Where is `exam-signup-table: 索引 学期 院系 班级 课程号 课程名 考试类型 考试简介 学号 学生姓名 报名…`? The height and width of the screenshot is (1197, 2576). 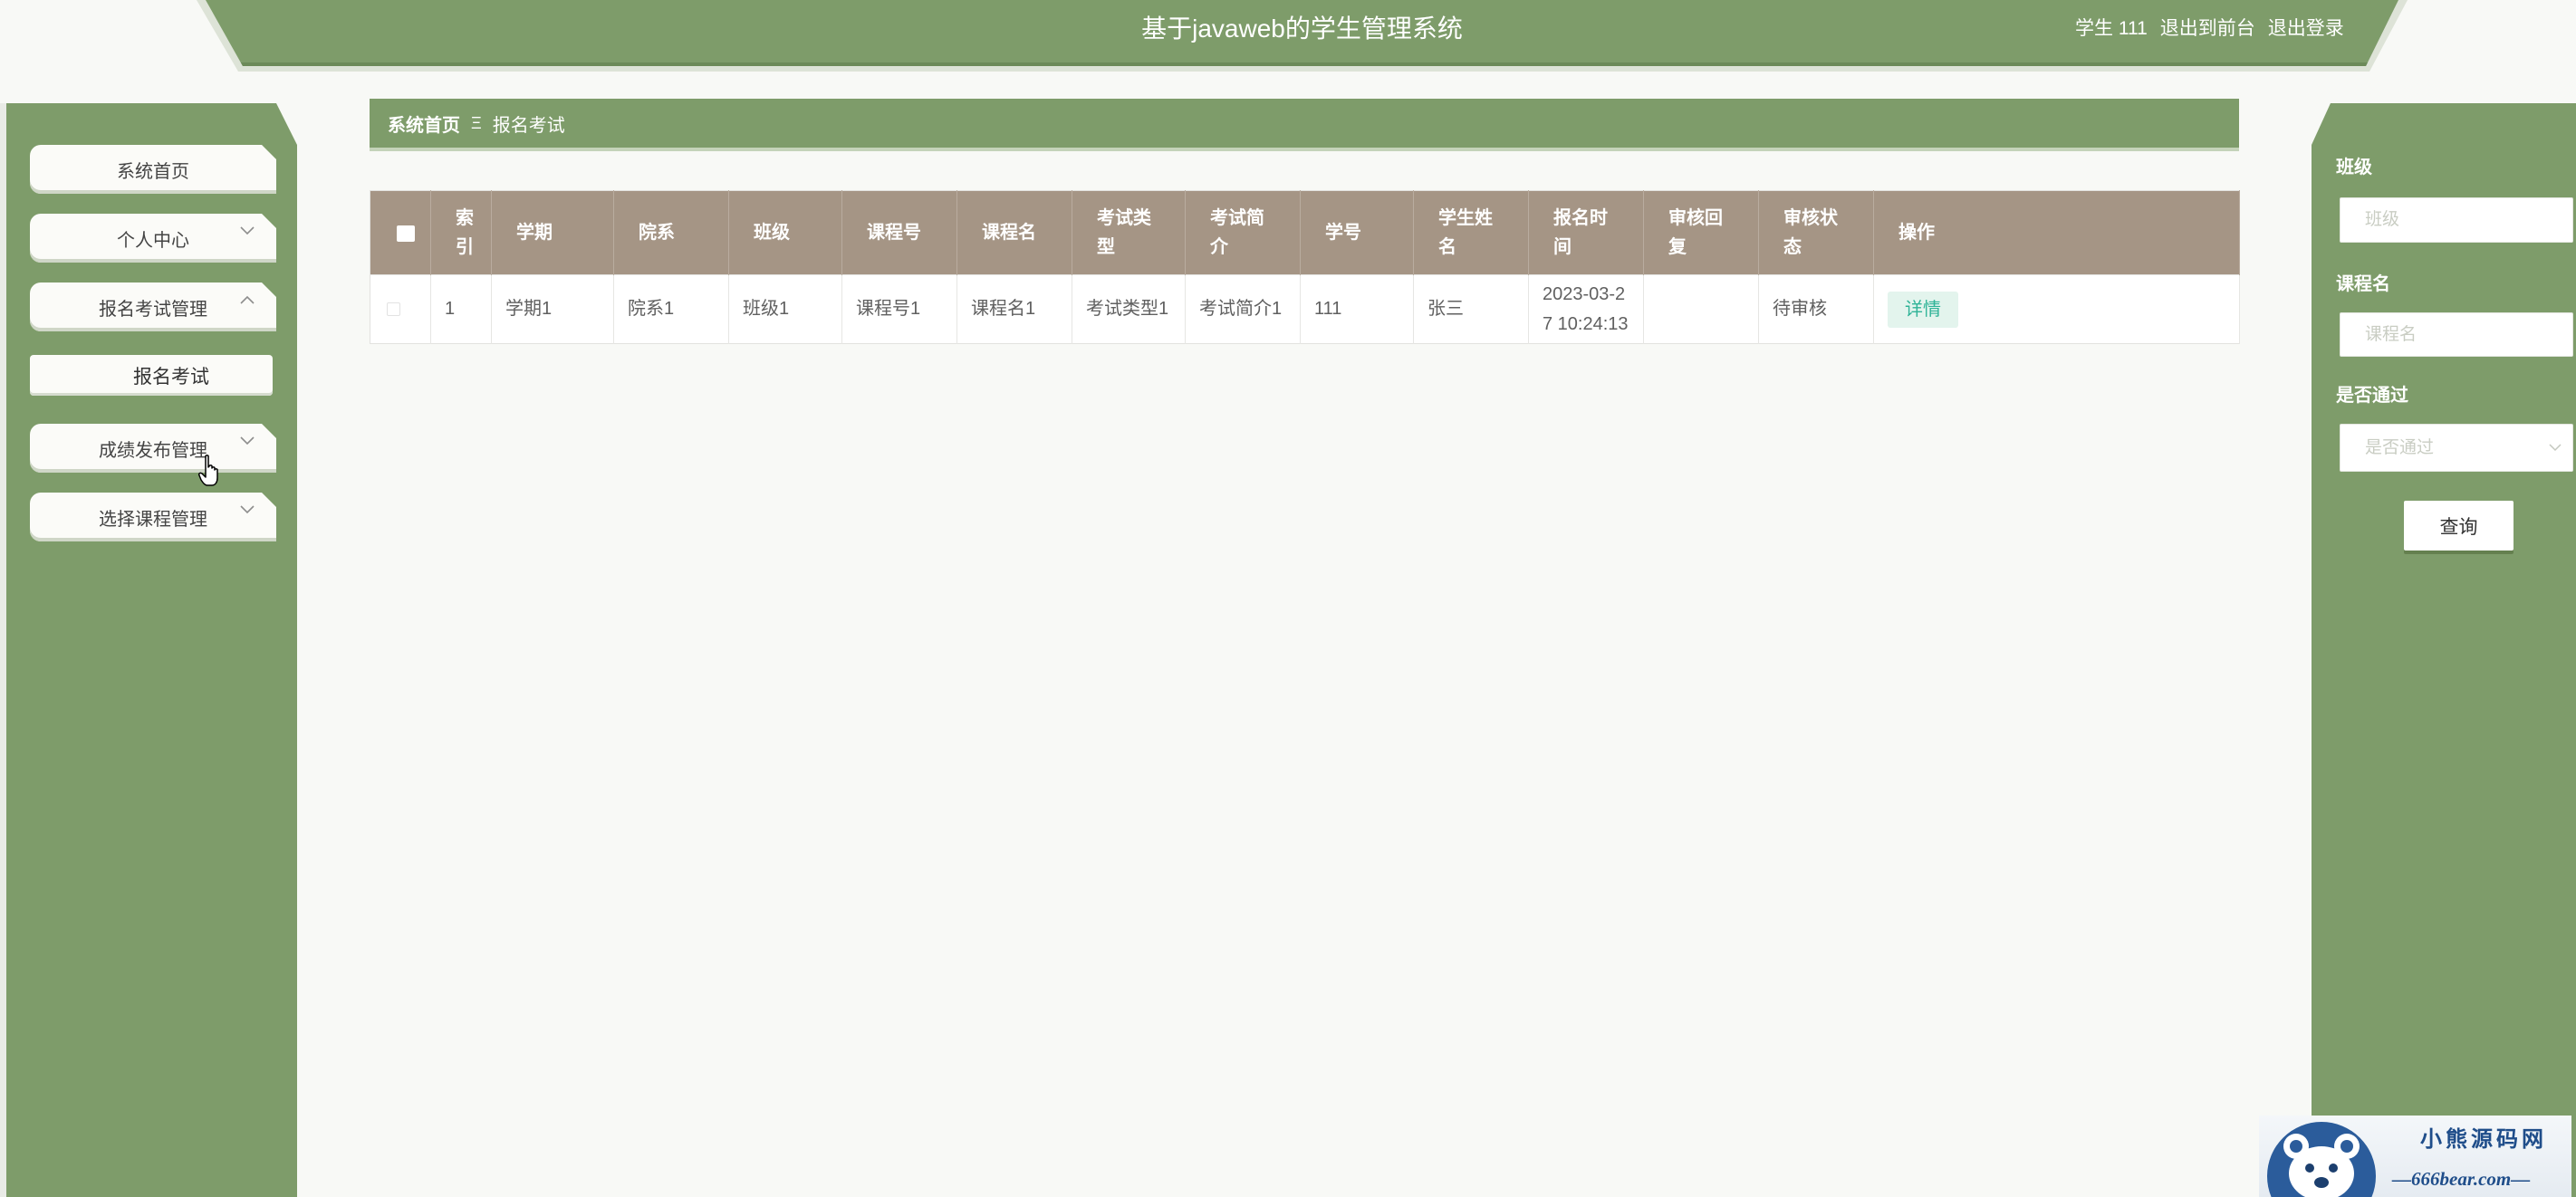
exam-signup-table: 索引 学期 院系 班级 课程号 课程名 考试类型 考试简介 学号 学生姓名 报名… is located at coordinates (1305, 267).